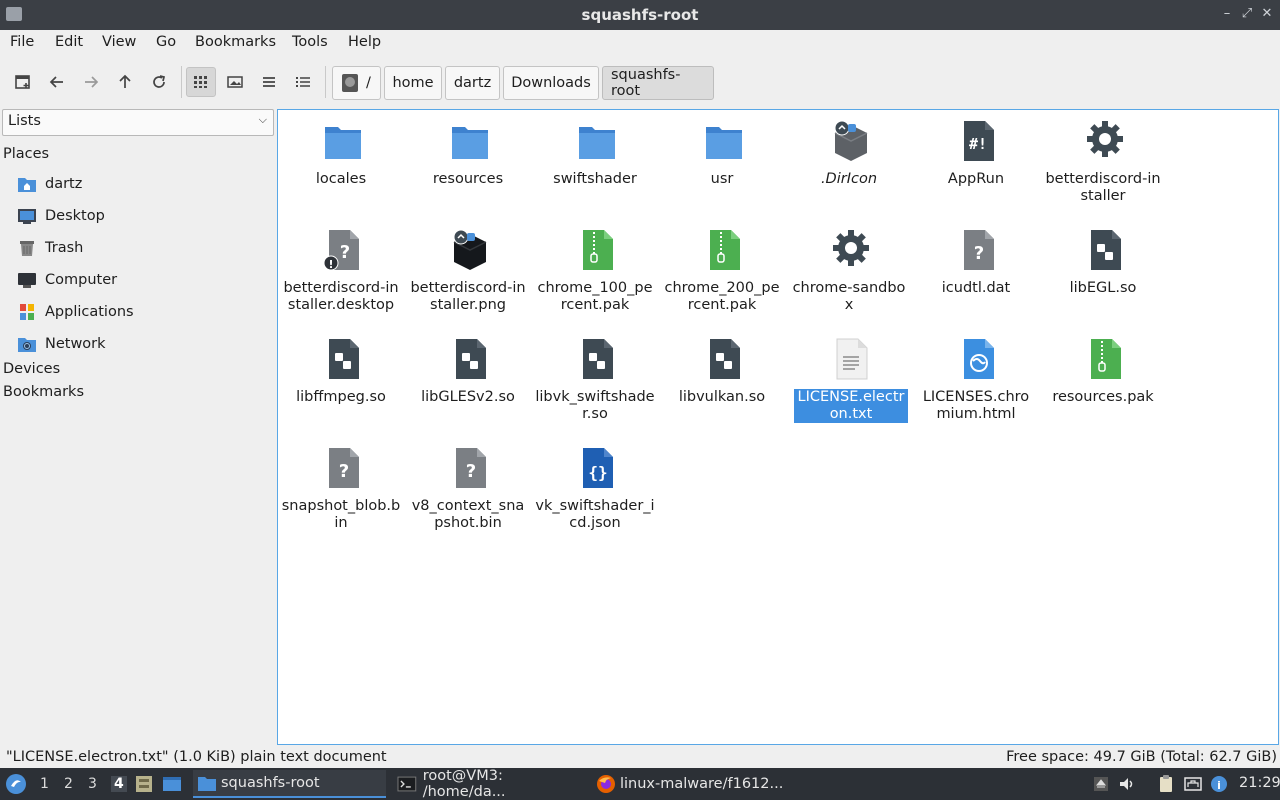 This screenshot has height=800, width=1280. What do you see at coordinates (658, 83) in the screenshot?
I see `breadcrumb-squashfs-root: squashfs-root` at bounding box center [658, 83].